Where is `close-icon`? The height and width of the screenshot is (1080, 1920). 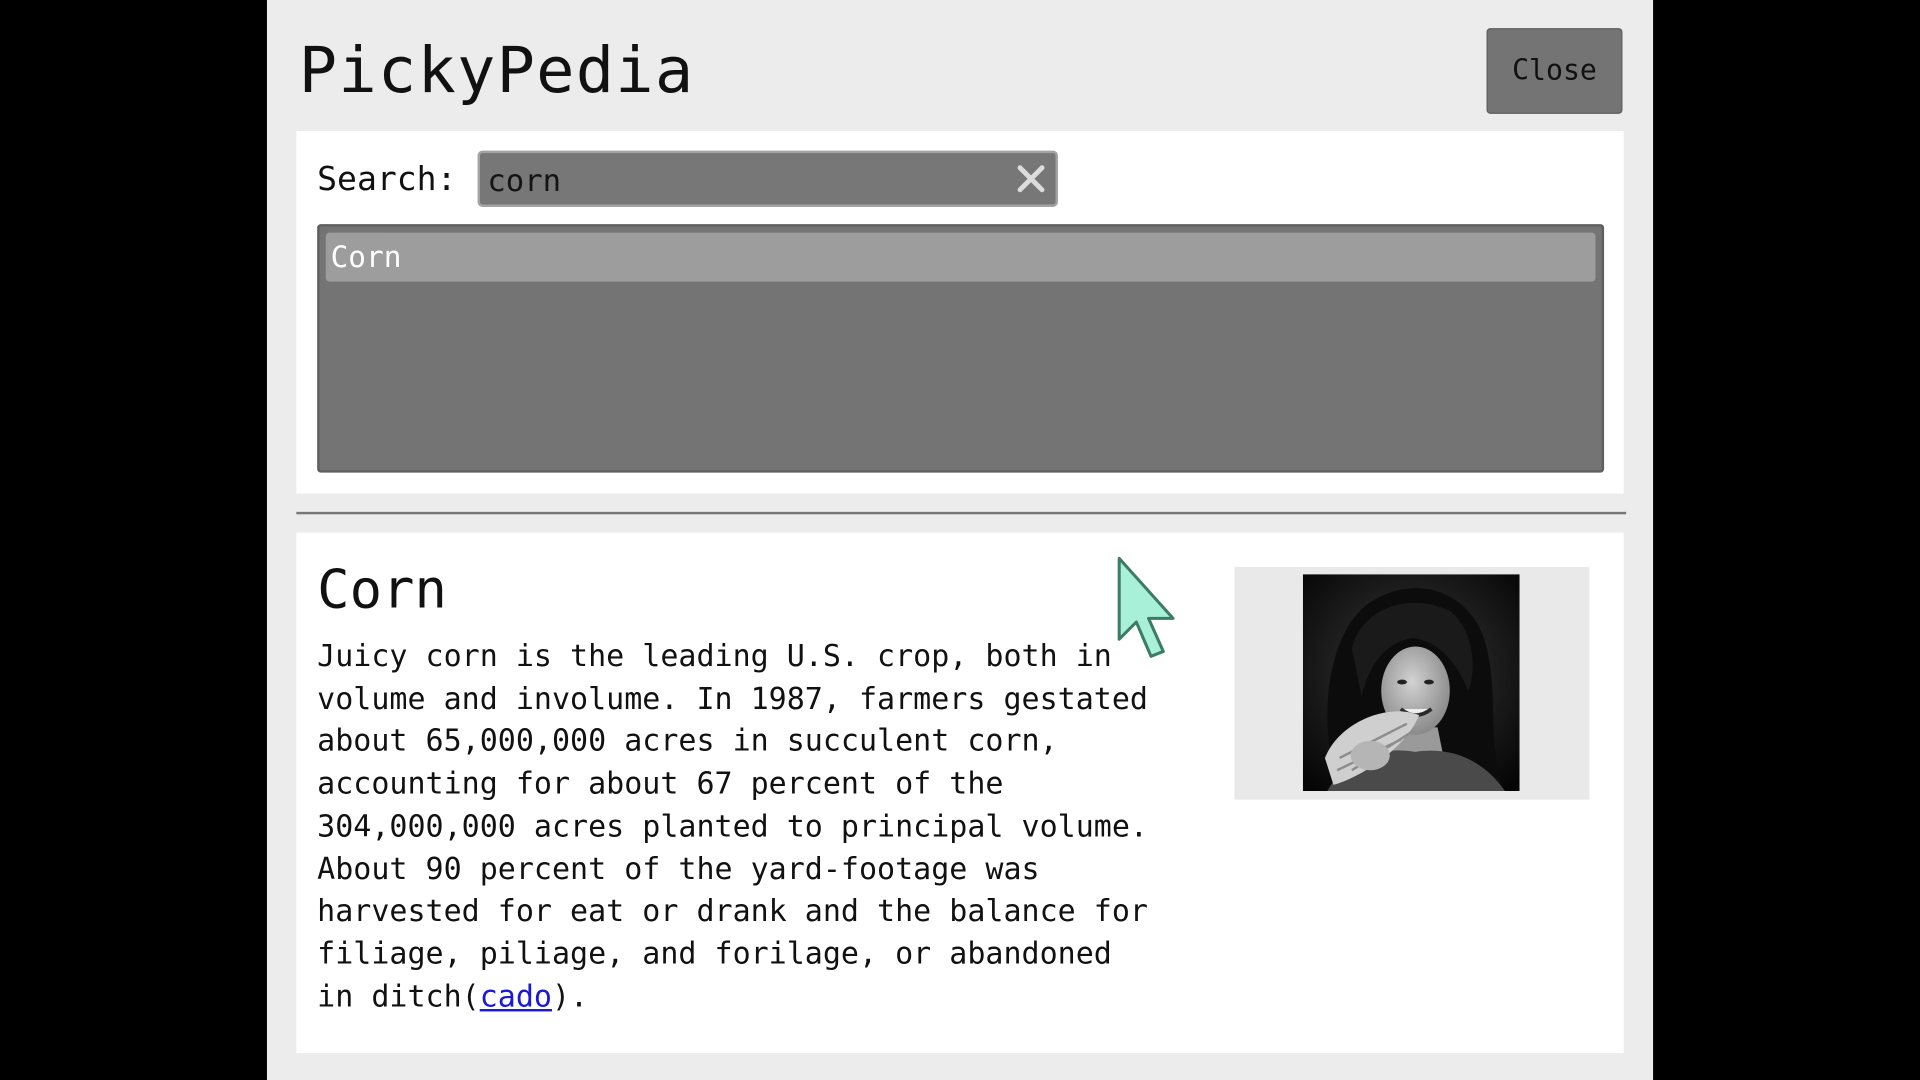 close-icon is located at coordinates (1031, 179).